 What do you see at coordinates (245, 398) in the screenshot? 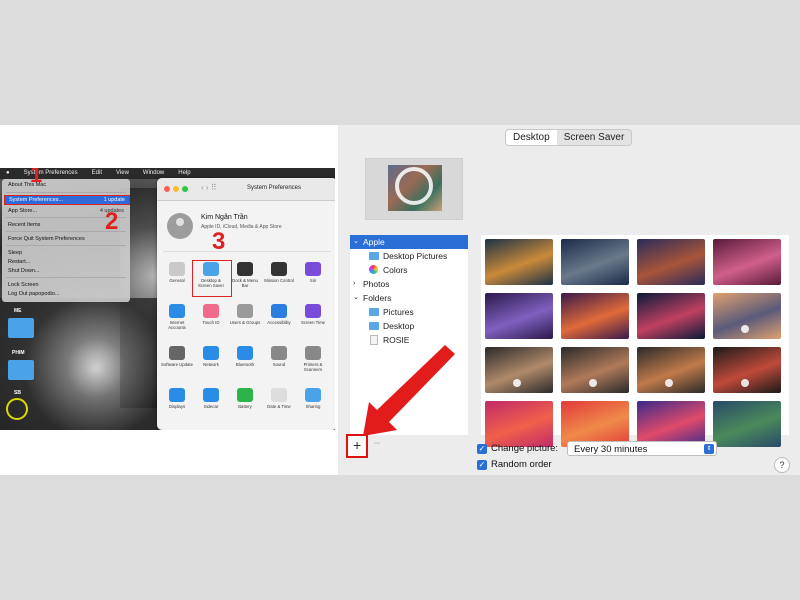
I see `pane-battery: Battery` at bounding box center [245, 398].